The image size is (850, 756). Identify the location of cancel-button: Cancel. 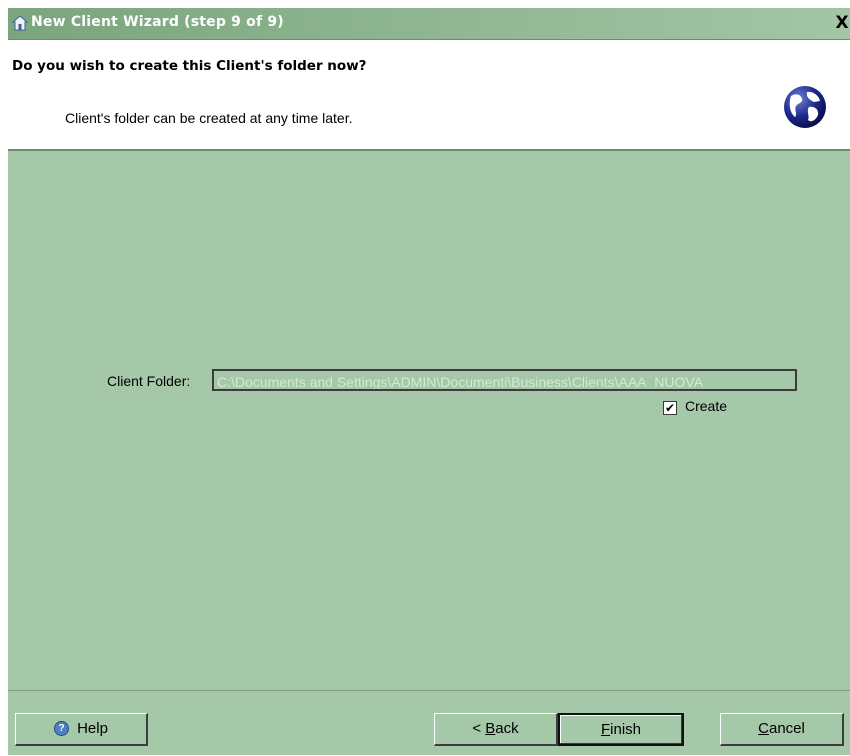
(782, 729).